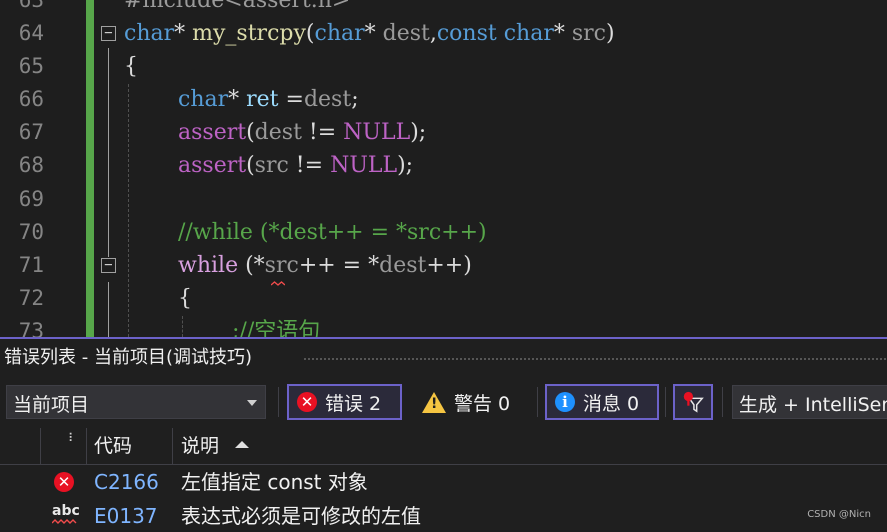 This screenshot has width=887, height=532. What do you see at coordinates (31, 298) in the screenshot?
I see `line-number: 72` at bounding box center [31, 298].